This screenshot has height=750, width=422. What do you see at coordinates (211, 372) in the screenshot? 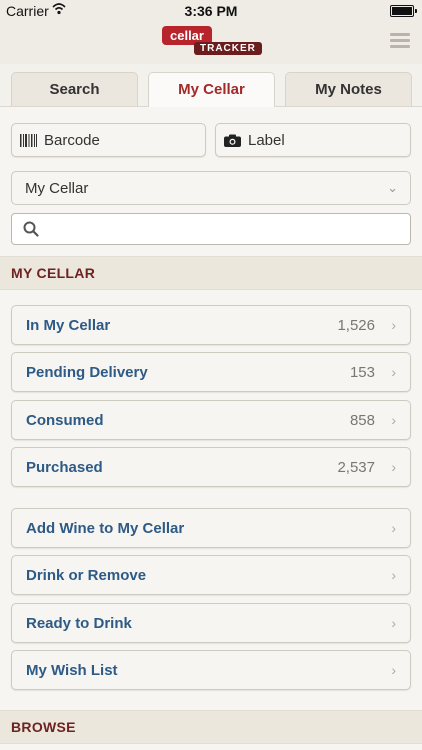
I see `row-pending-delivery: Pending Delivery 153 ›` at bounding box center [211, 372].